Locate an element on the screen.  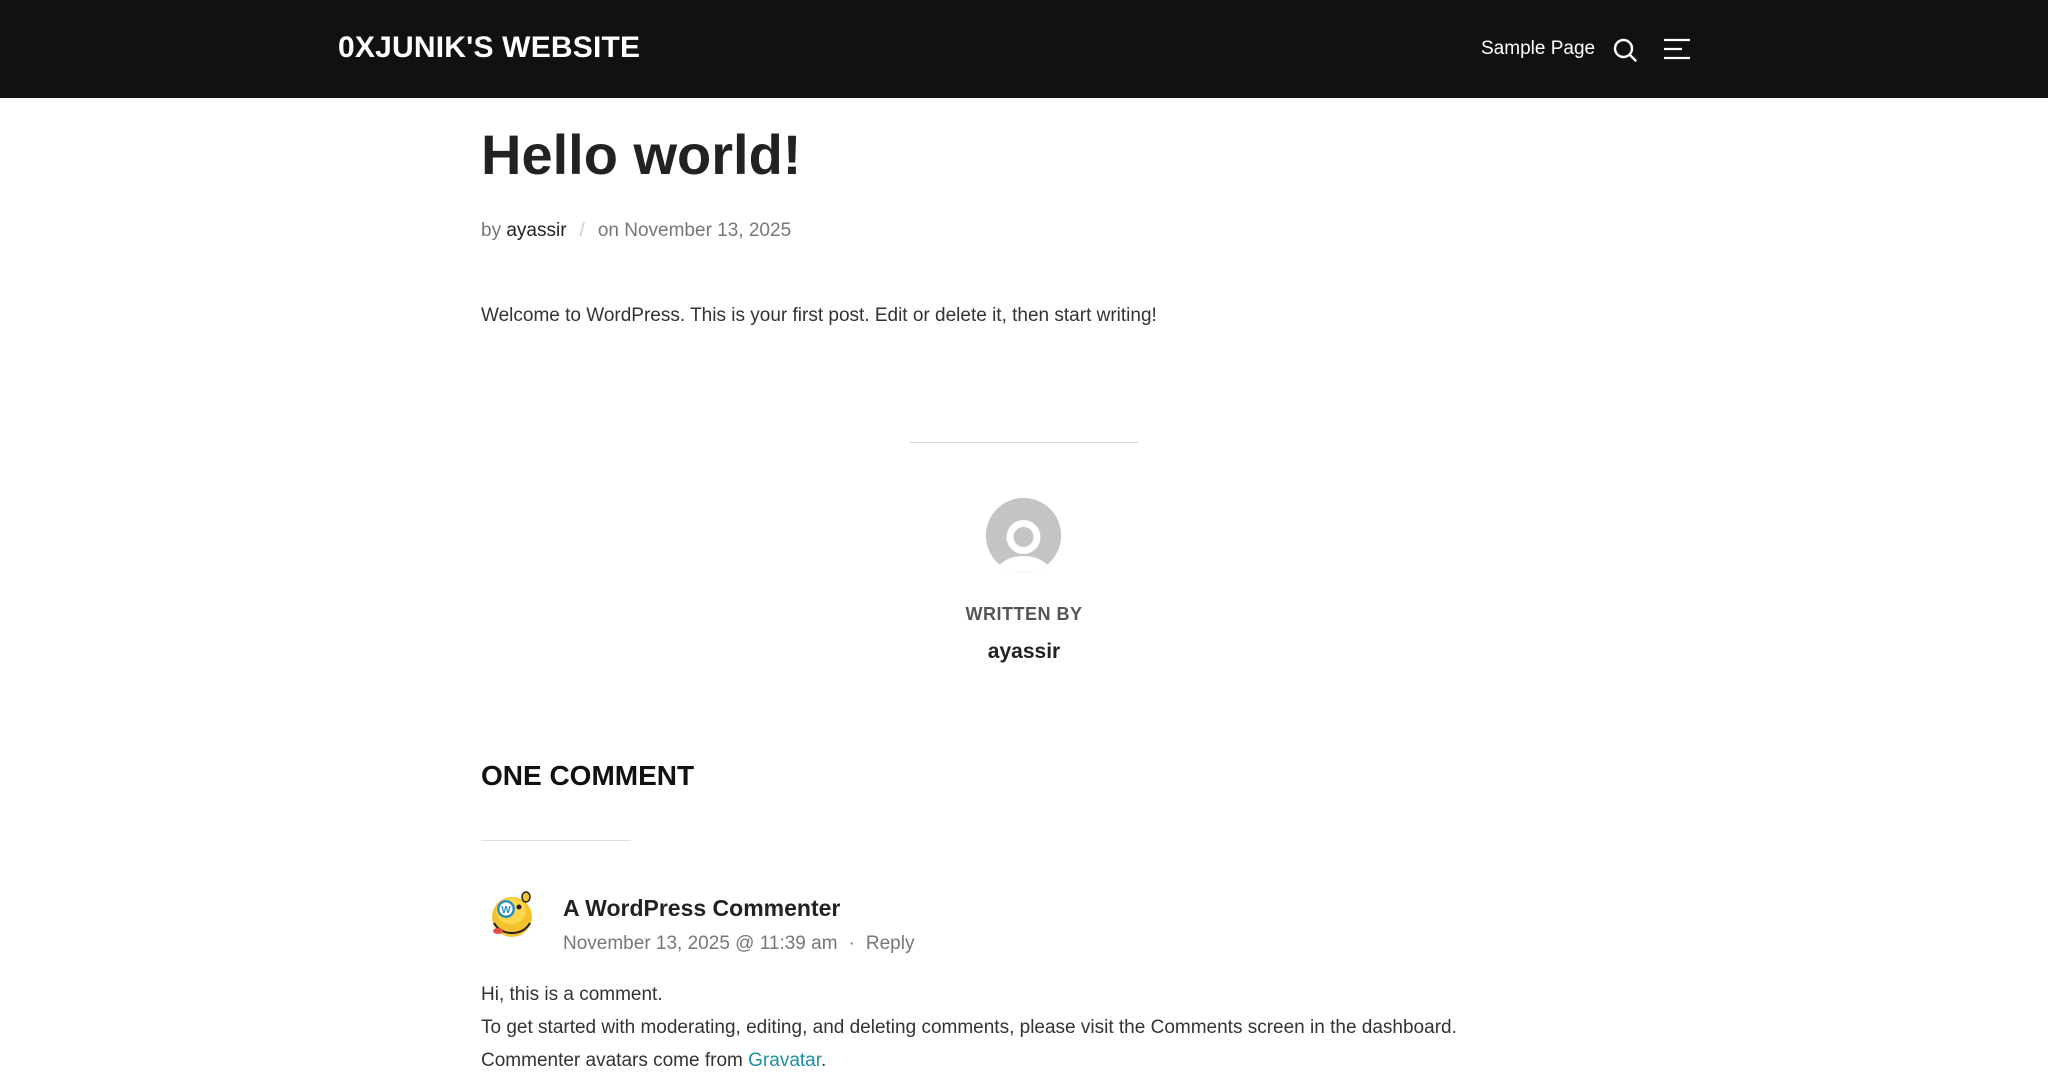
gravatar-link: Gravatar is located at coordinates (784, 1060).